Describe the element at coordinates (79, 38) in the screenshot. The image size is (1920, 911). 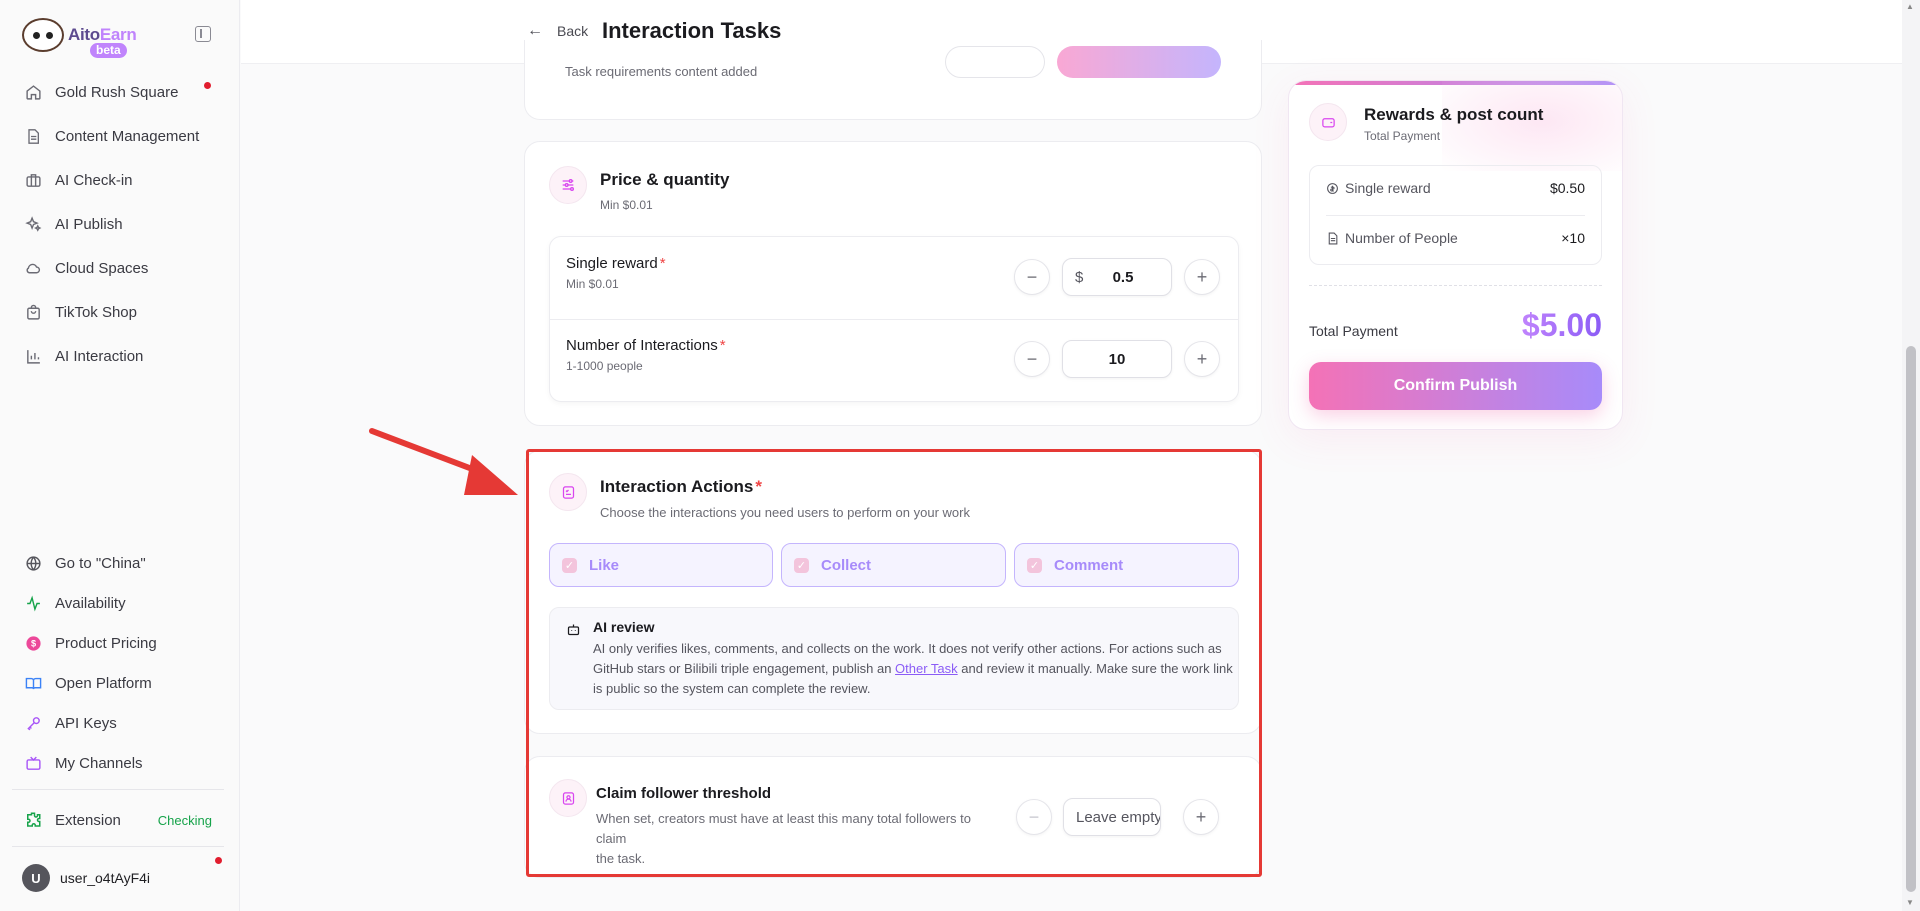
I see `app-logo: AitoEarn beta` at that location.